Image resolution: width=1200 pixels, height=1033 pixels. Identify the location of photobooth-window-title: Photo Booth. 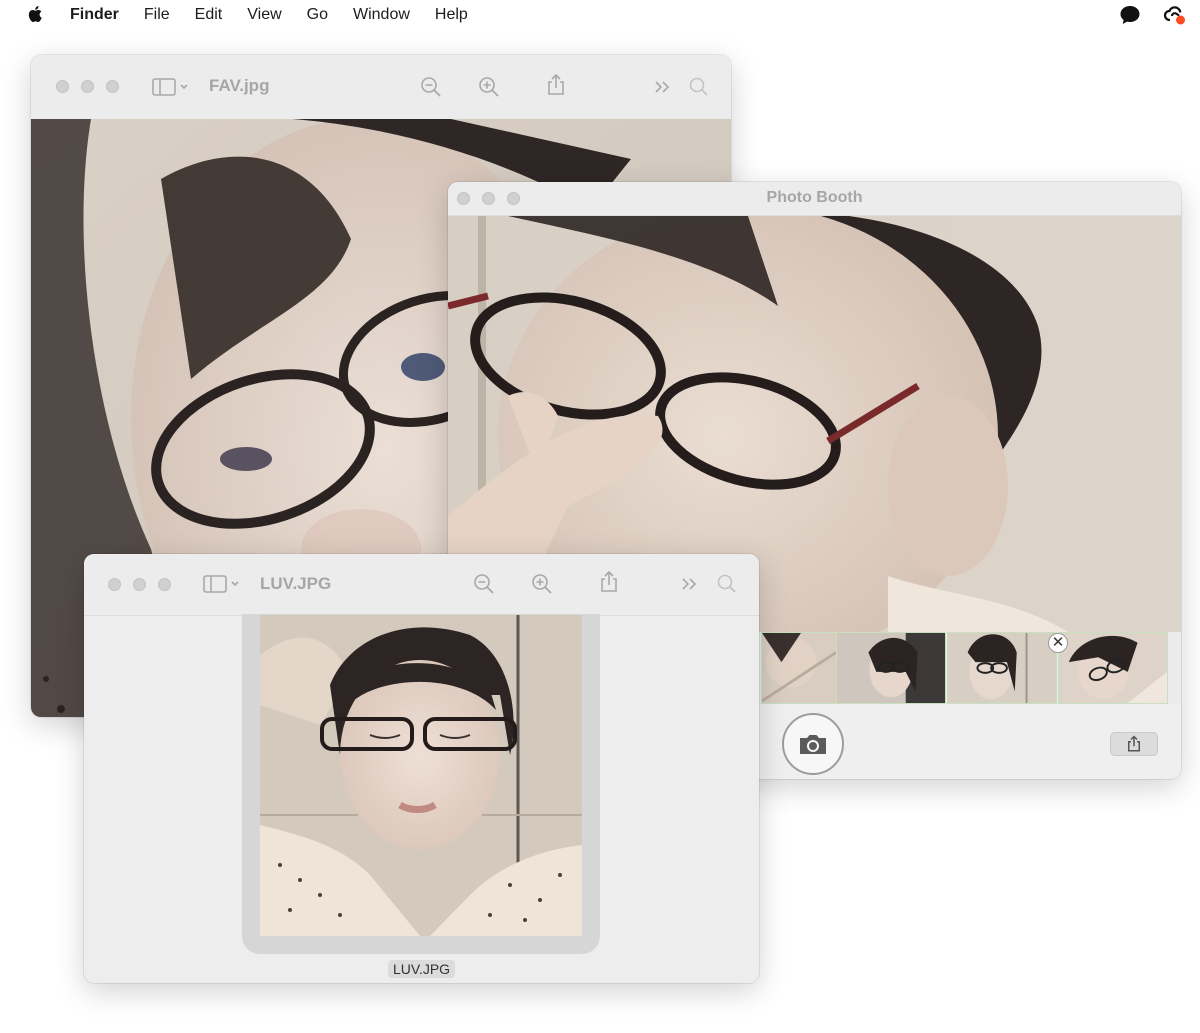
(814, 197).